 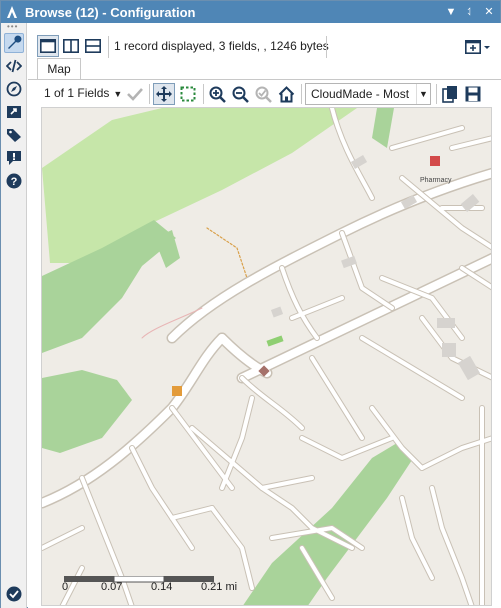 What do you see at coordinates (14, 594) in the screenshot?
I see `check-icon` at bounding box center [14, 594].